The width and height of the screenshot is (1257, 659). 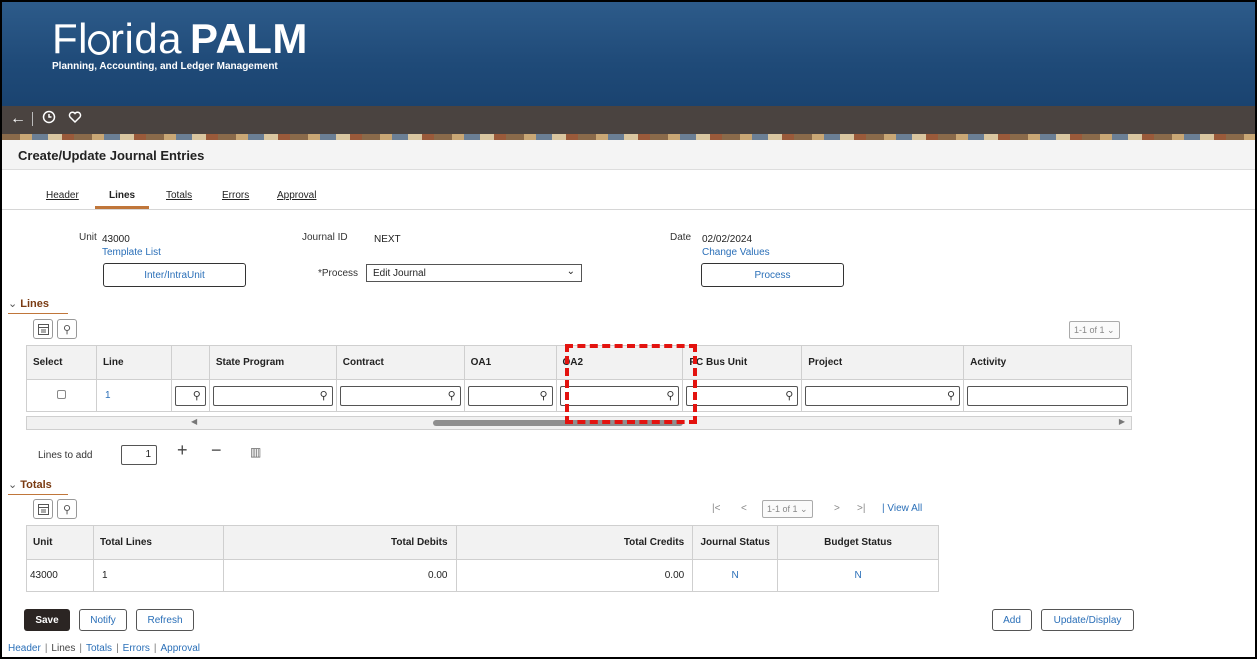 I want to click on unit-label: Unit, so click(x=88, y=237).